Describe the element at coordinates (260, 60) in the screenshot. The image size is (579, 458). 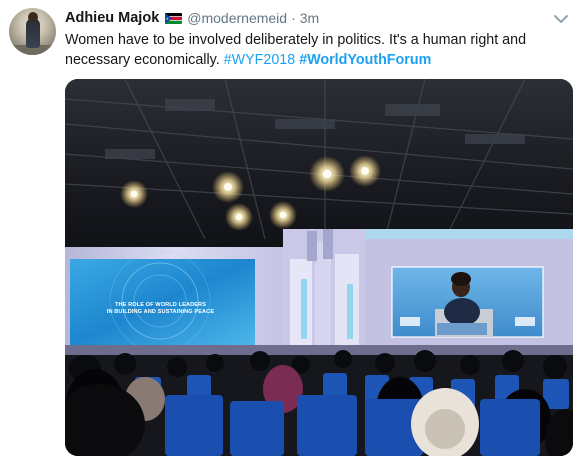
I see `hashtag-wyf2018: #WYF2018` at that location.